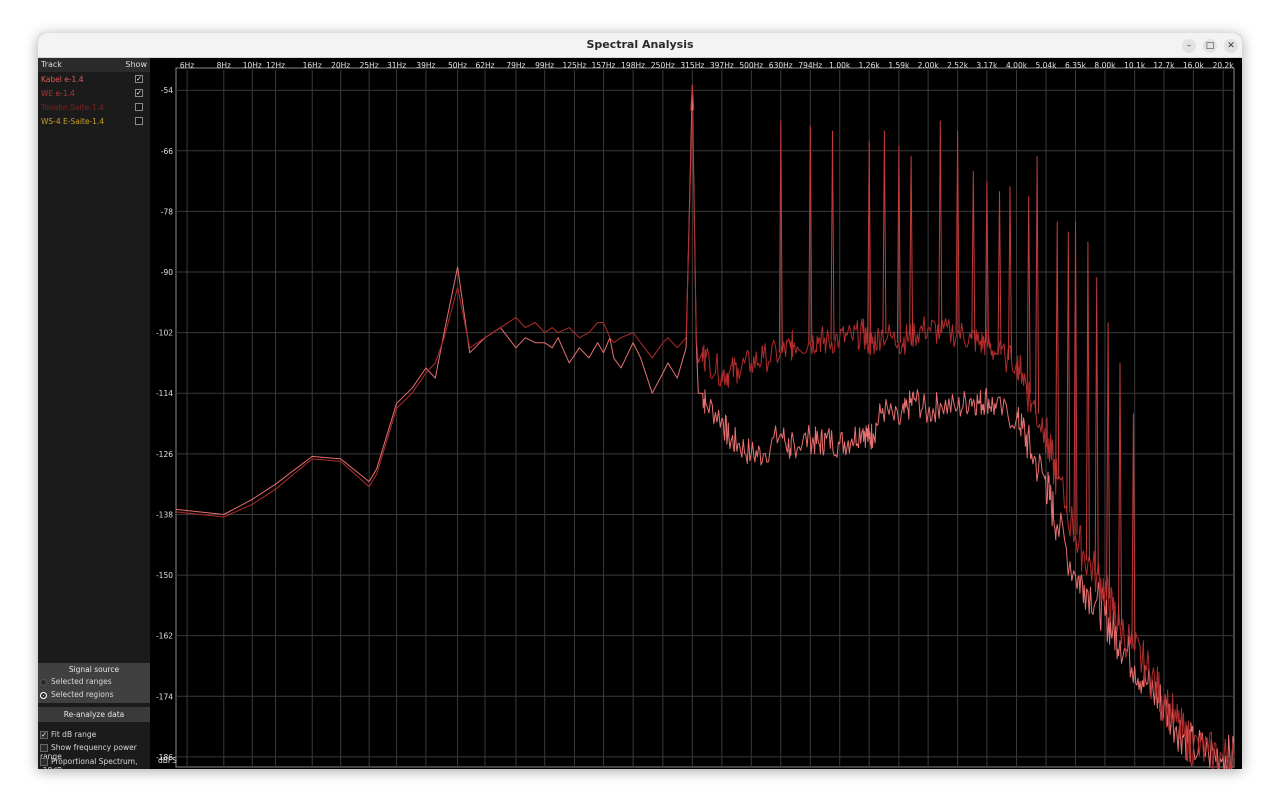 This screenshot has height=811, width=1280. I want to click on y-tick-label: -114, so click(164, 393).